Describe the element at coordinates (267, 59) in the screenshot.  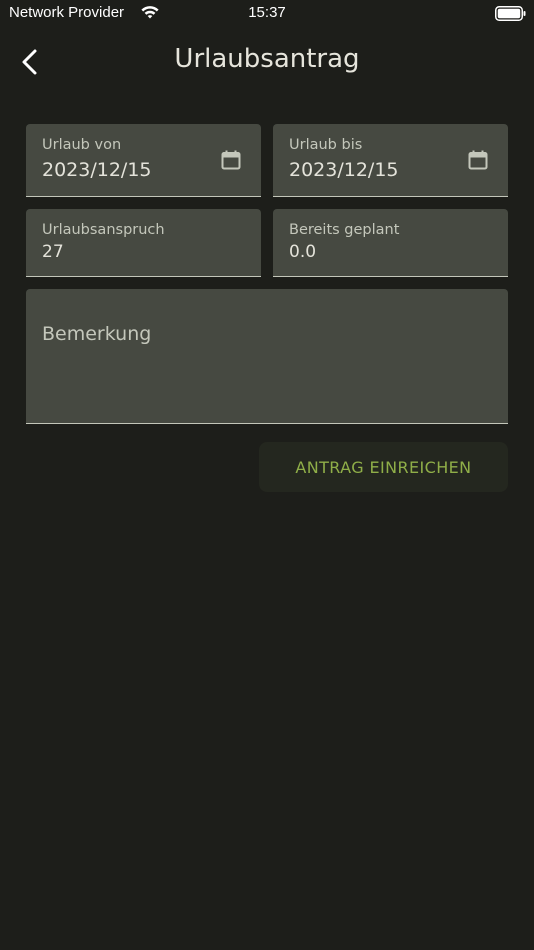
I see `page-title: Urlaubsantrag` at that location.